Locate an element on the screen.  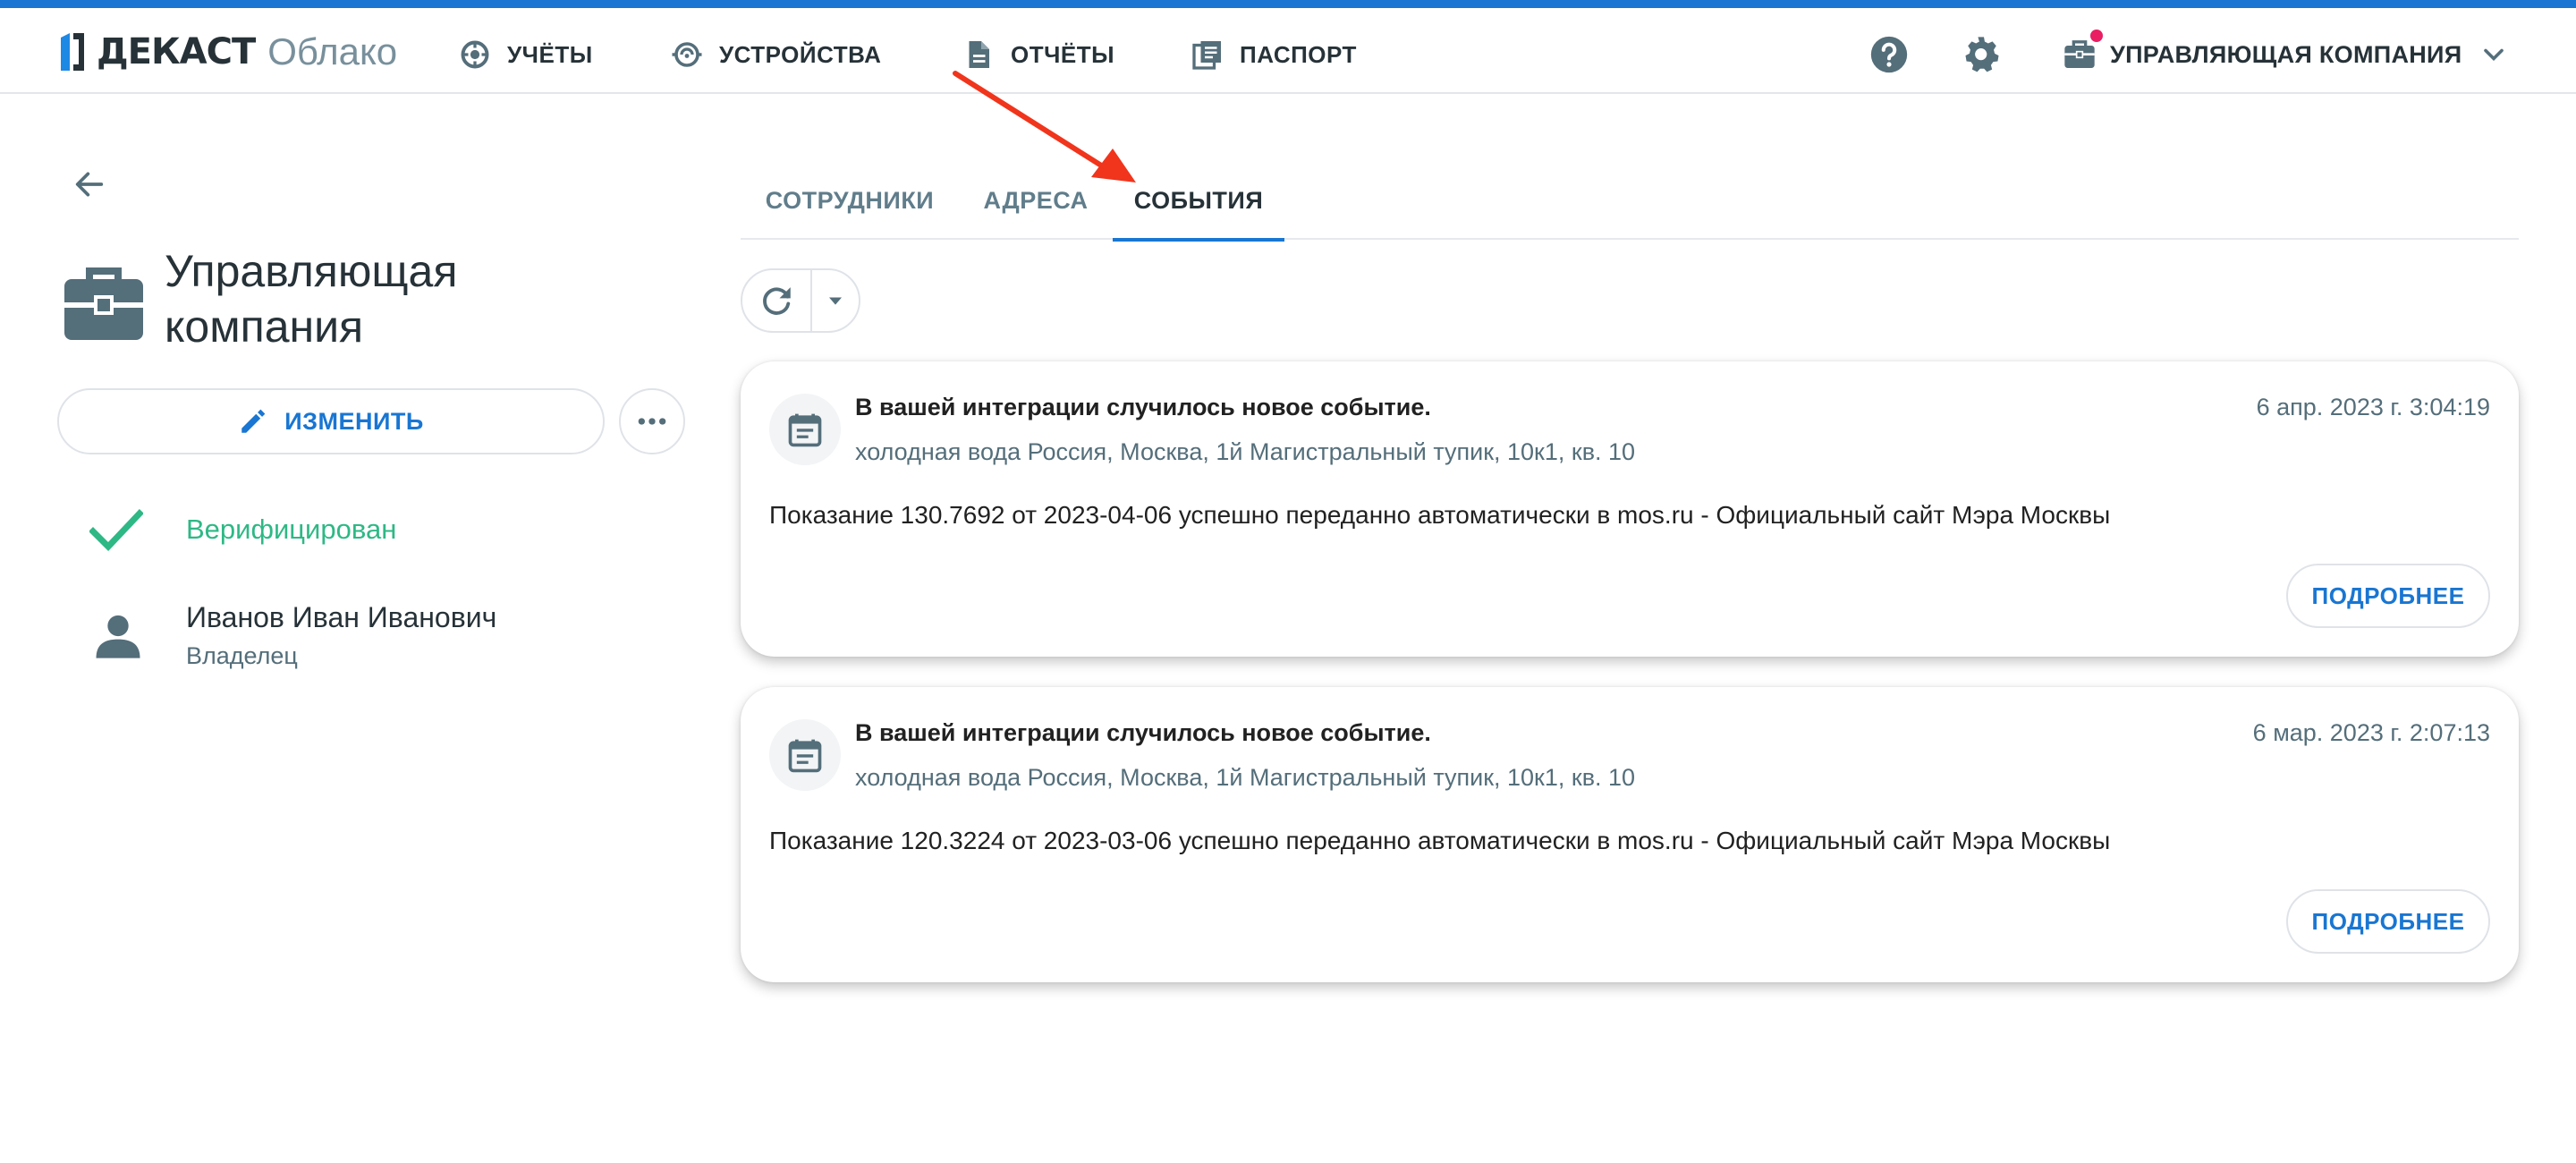
page-title: Управляющая компания is located at coordinates (311, 299).